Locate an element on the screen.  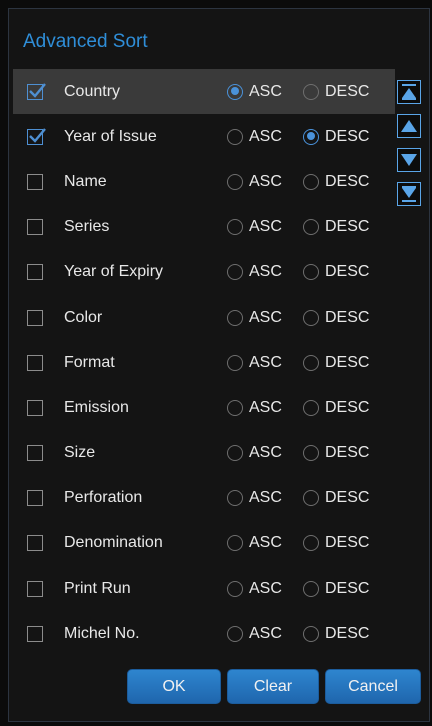
clear-button: Clear is located at coordinates (273, 686).